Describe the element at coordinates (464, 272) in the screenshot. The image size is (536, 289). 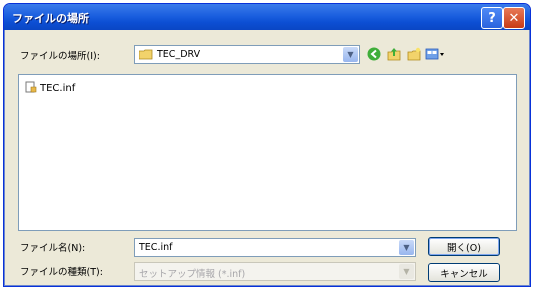
I see `cancel-button: キャンセル` at that location.